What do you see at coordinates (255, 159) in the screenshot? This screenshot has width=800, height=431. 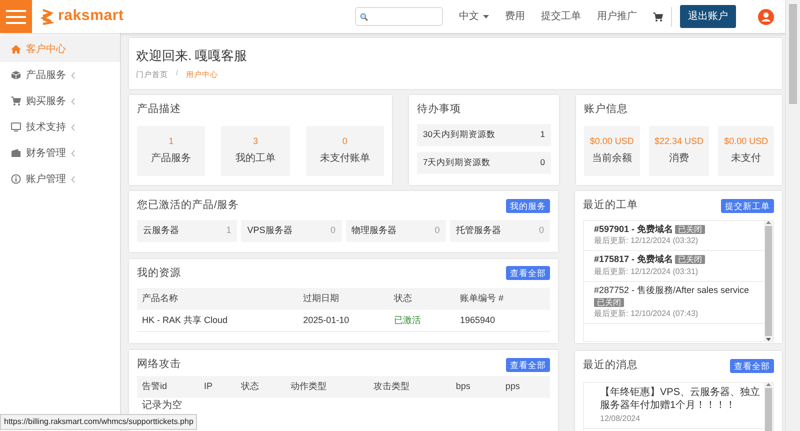 I see `stat-label: 我的工单` at bounding box center [255, 159].